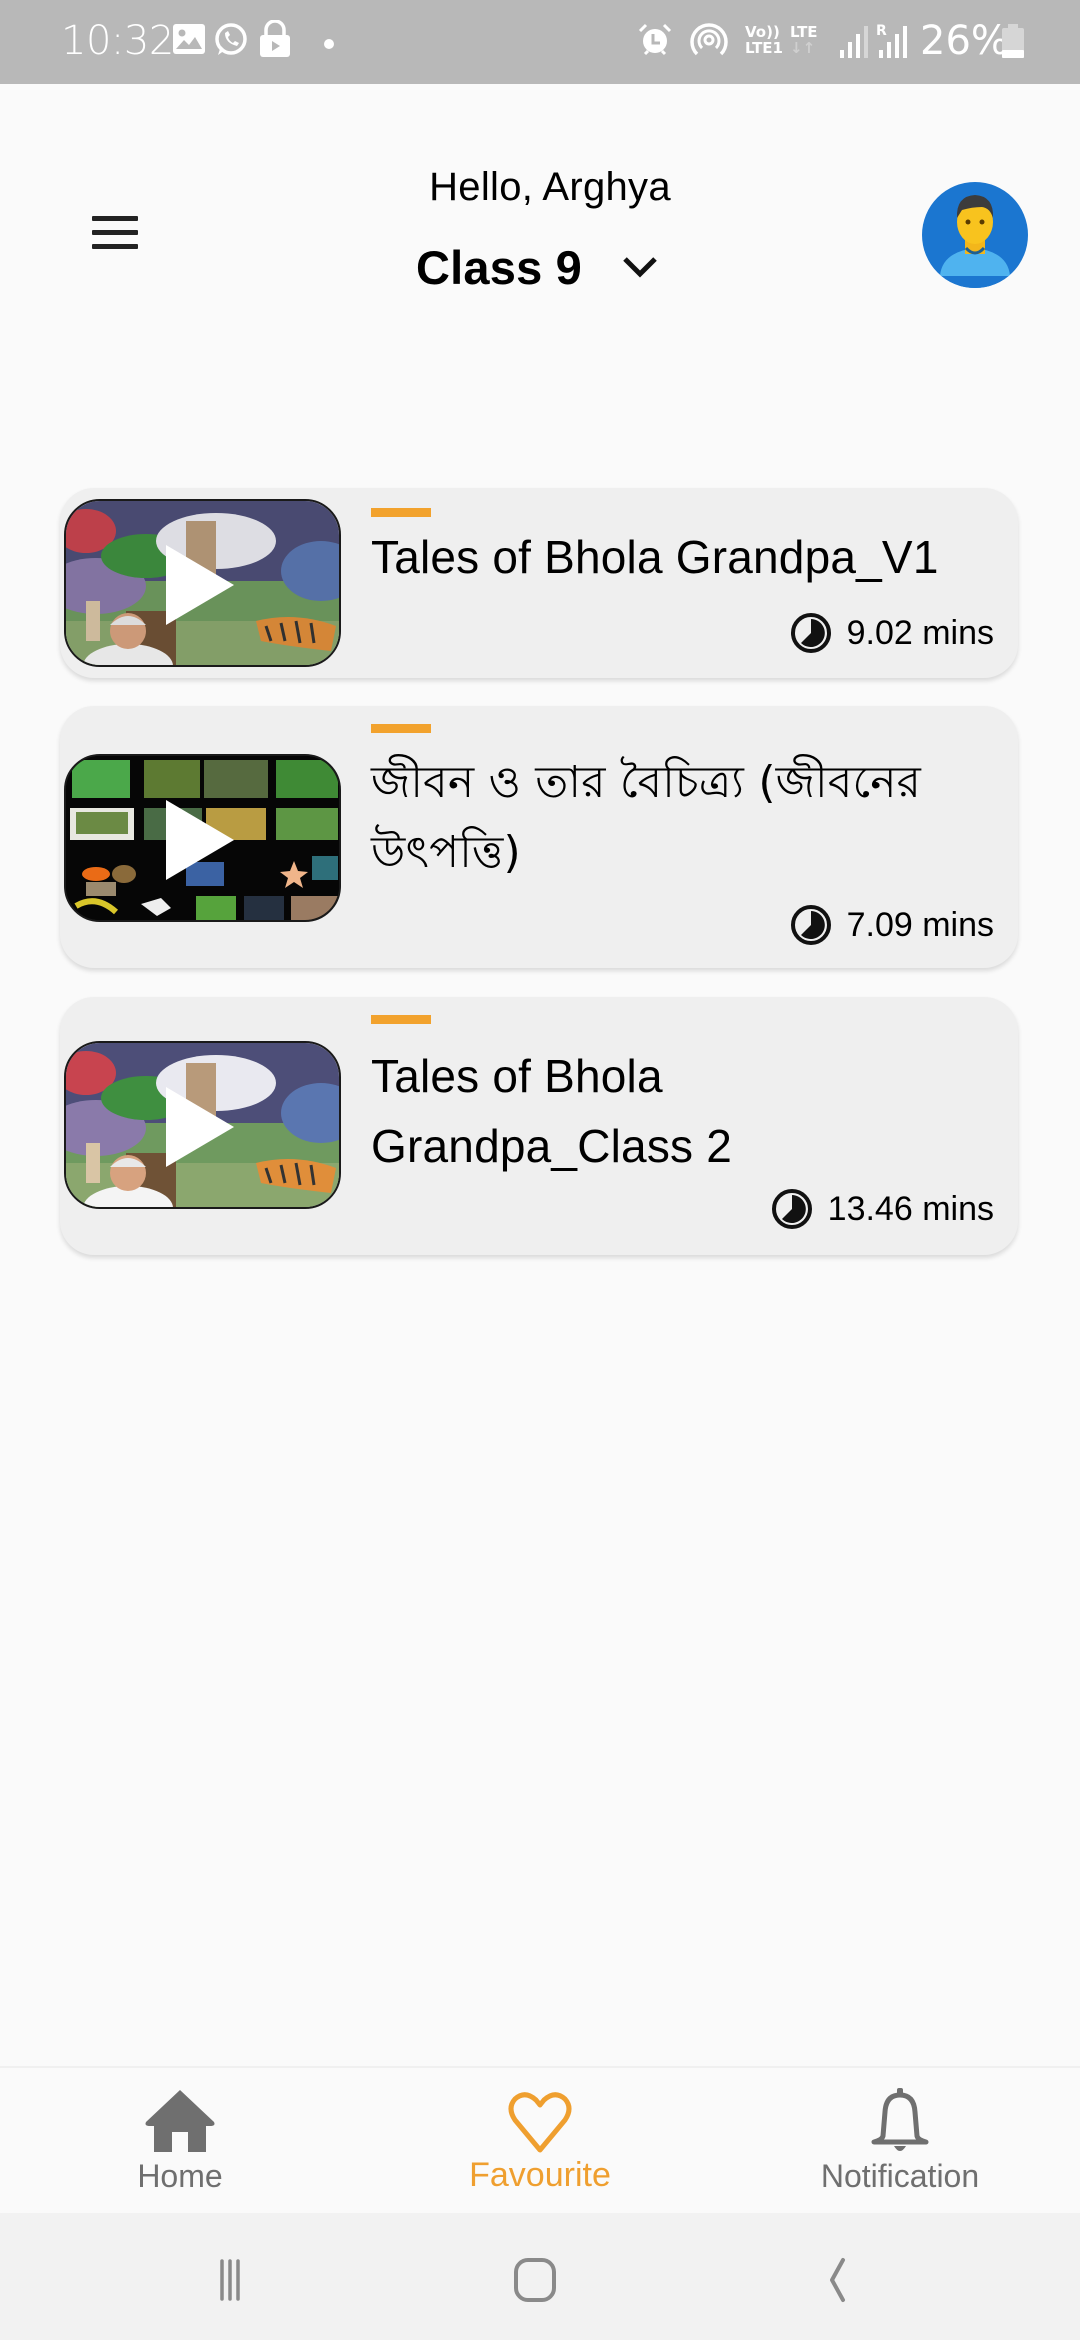 This screenshot has height=2340, width=1080. I want to click on back-icon, so click(842, 2281).